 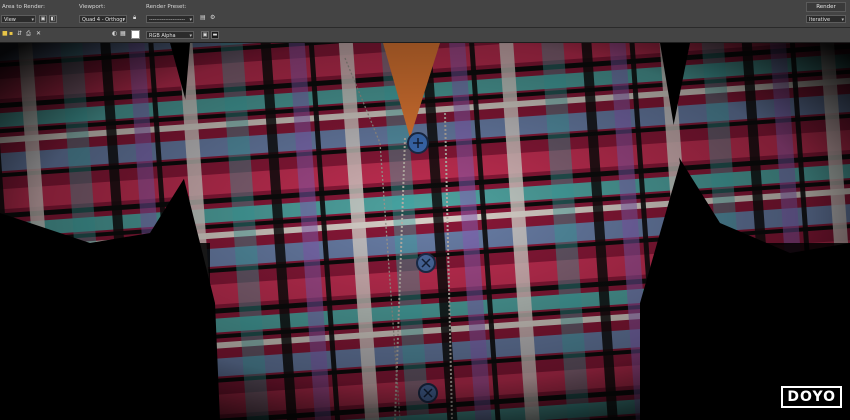 What do you see at coordinates (123, 34) in the screenshot?
I see `mono-icon: ▦` at bounding box center [123, 34].